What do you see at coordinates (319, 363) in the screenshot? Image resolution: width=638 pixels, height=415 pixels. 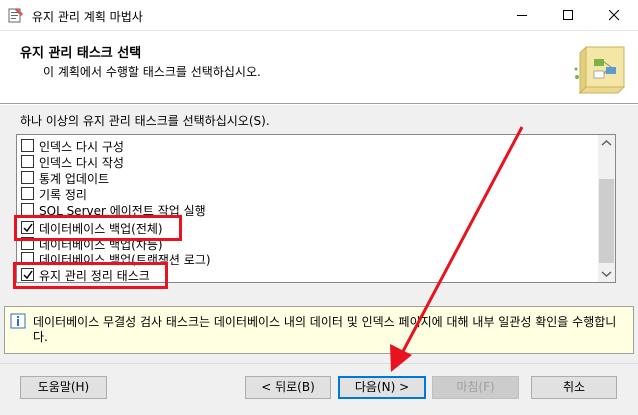 I see `footer-divider` at bounding box center [319, 363].